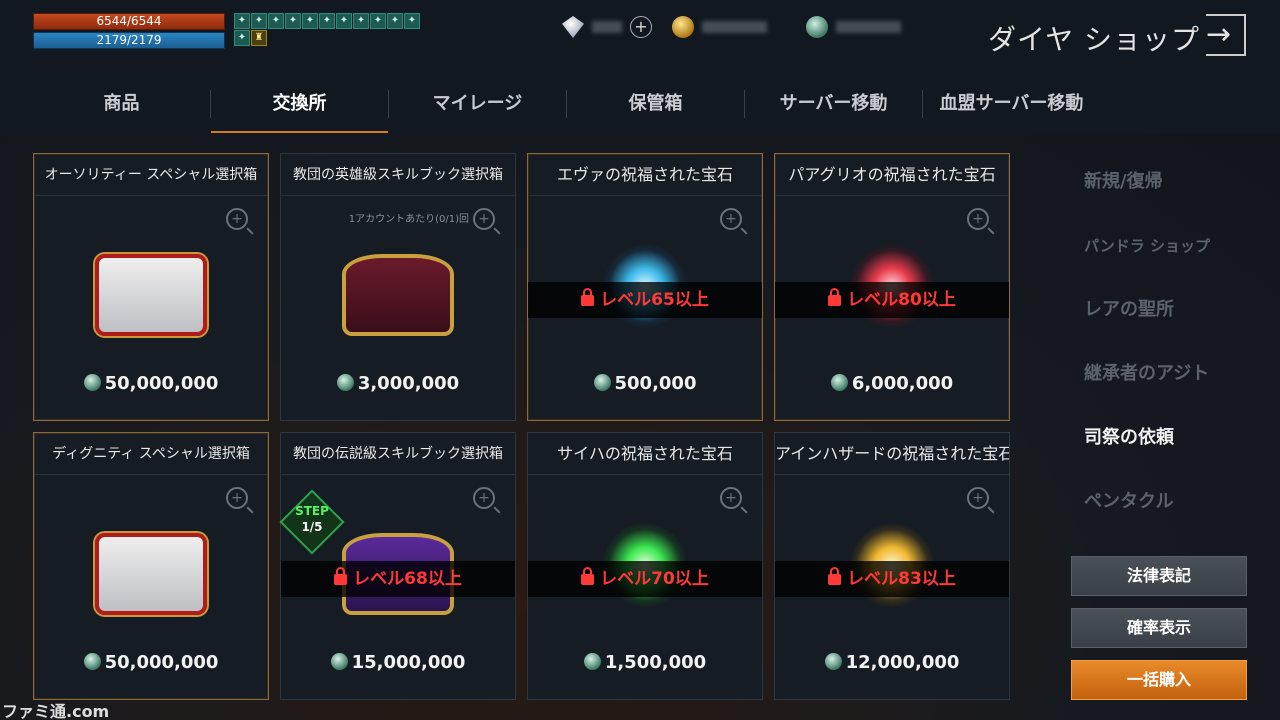 The width and height of the screenshot is (1280, 720). Describe the element at coordinates (398, 454) in the screenshot. I see `item-name: 教団の伝説級スキルブック選択箱` at that location.